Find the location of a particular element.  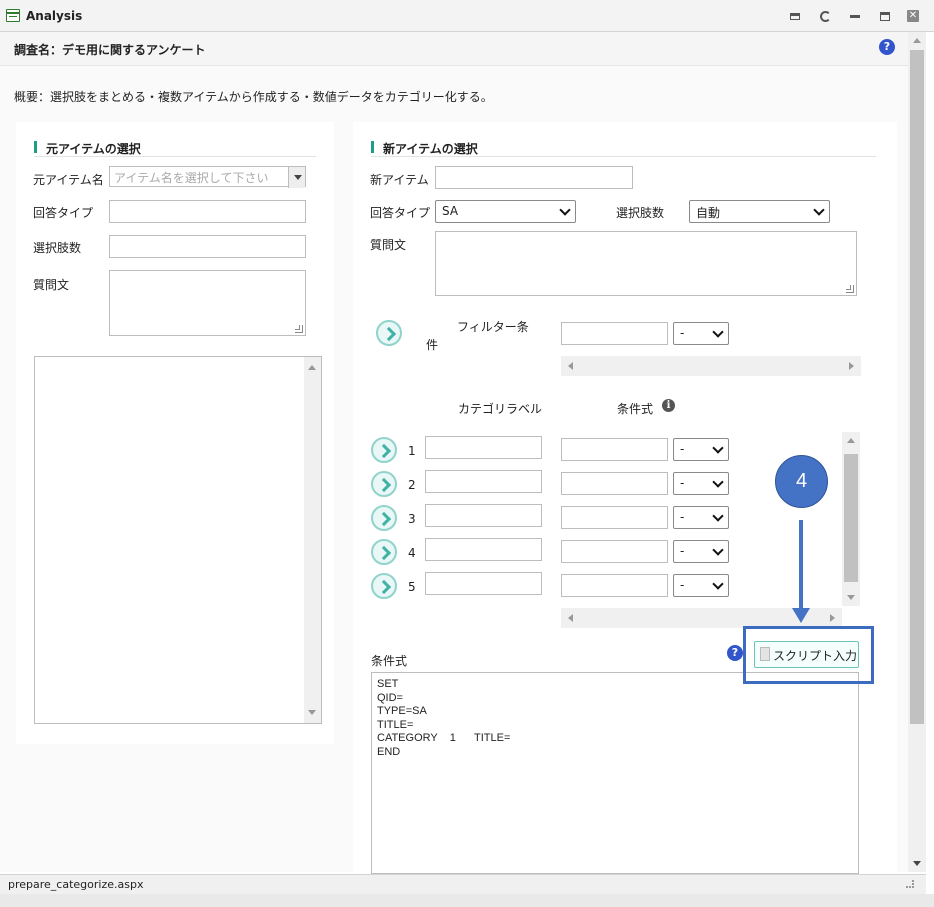

refresh-icon is located at coordinates (825, 16).